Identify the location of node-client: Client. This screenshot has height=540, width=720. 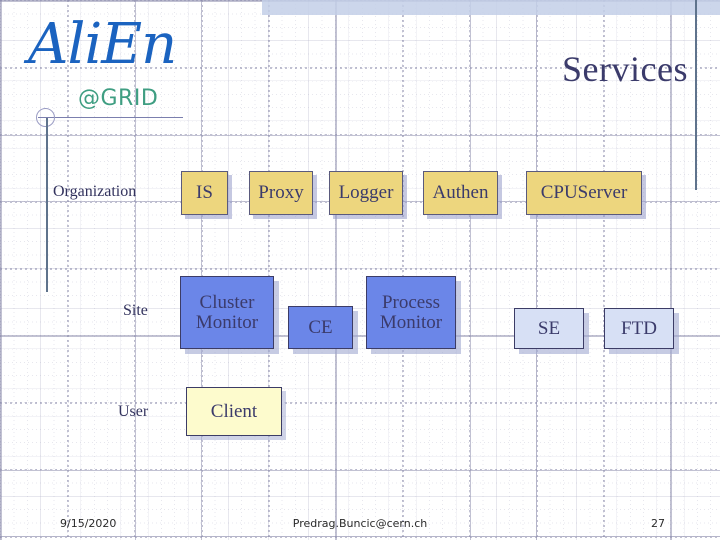
(234, 411).